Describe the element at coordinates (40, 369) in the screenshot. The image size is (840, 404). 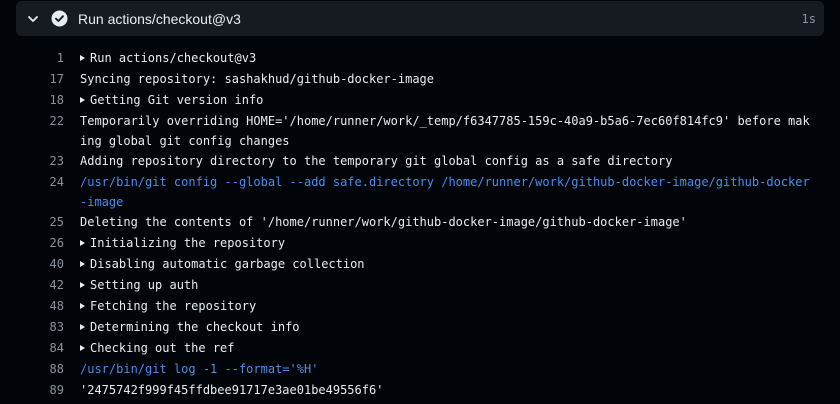
I see `line-number: 88` at that location.